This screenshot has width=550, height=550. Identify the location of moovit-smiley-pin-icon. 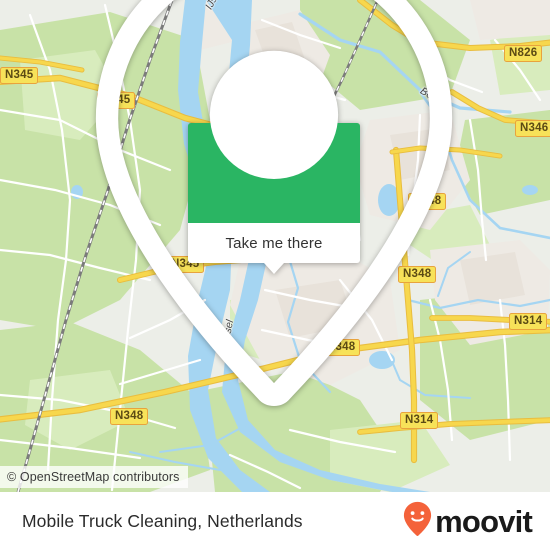
(417, 521).